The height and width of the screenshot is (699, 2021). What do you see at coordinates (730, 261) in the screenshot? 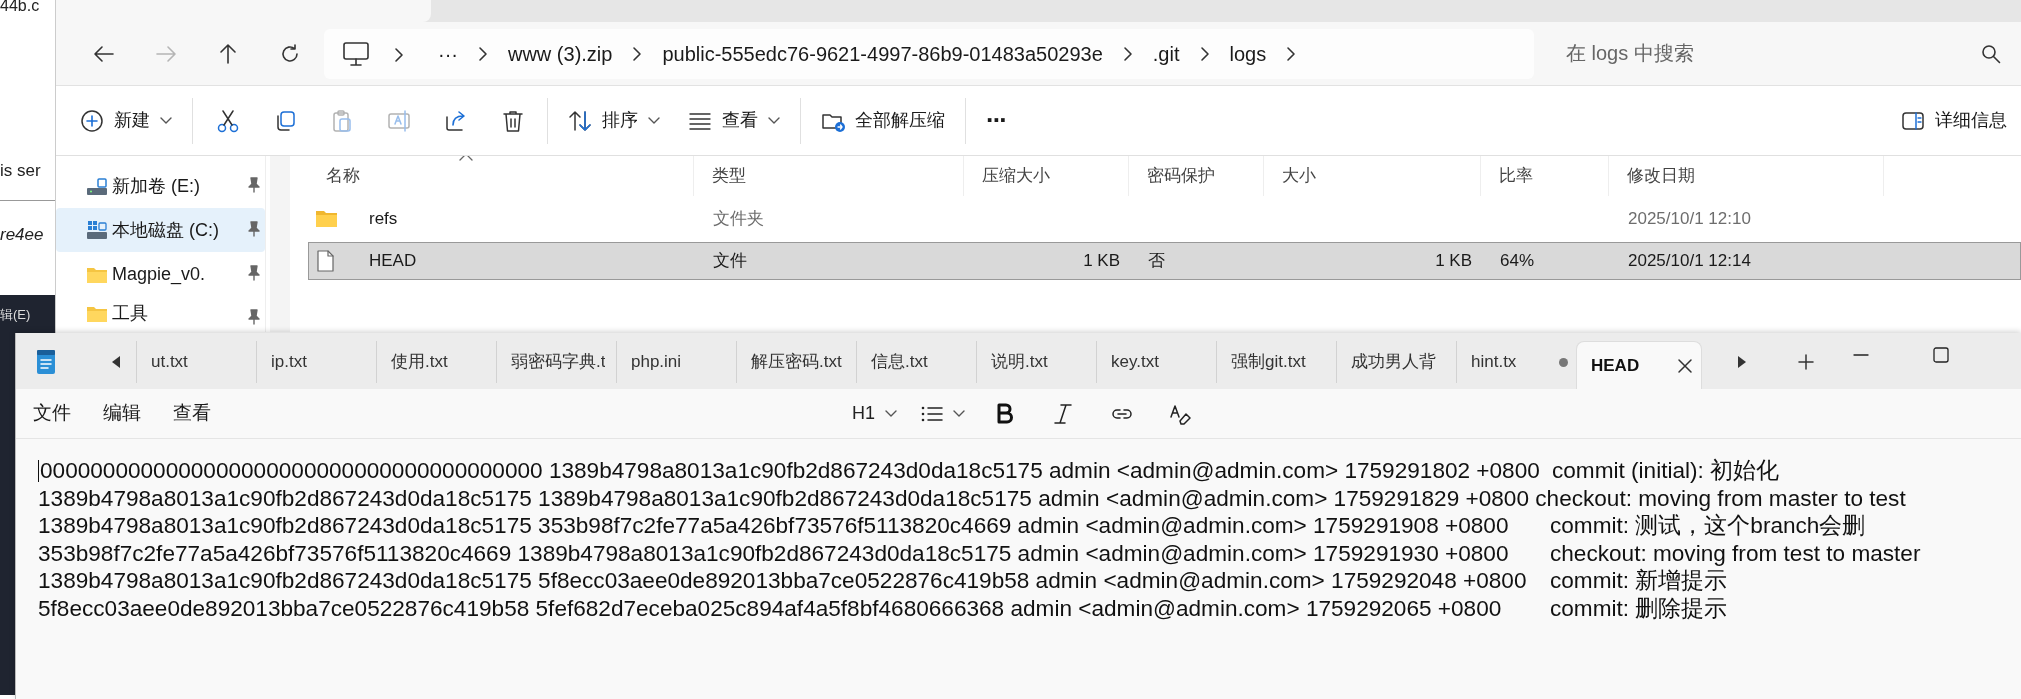
I see `table-cell-text: 文件` at bounding box center [730, 261].